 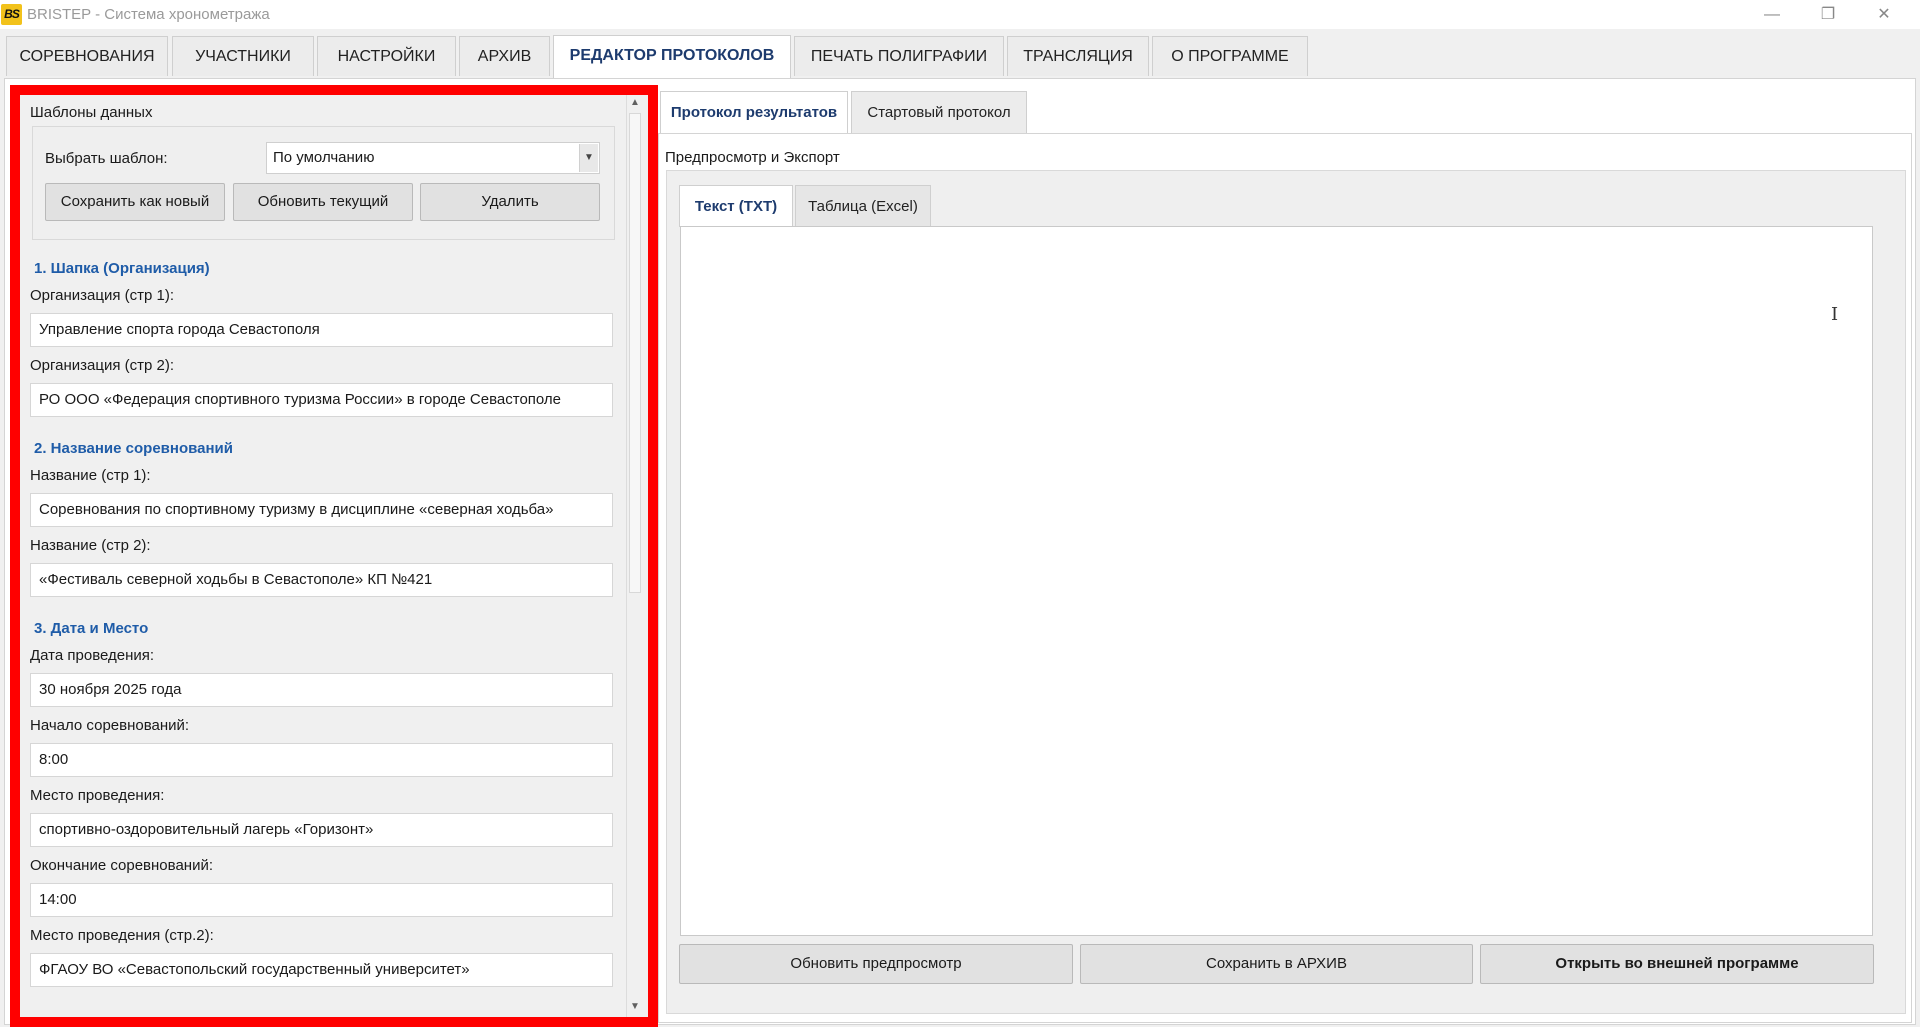 I want to click on end-time-label: Окончание соревнований:, so click(x=121, y=865).